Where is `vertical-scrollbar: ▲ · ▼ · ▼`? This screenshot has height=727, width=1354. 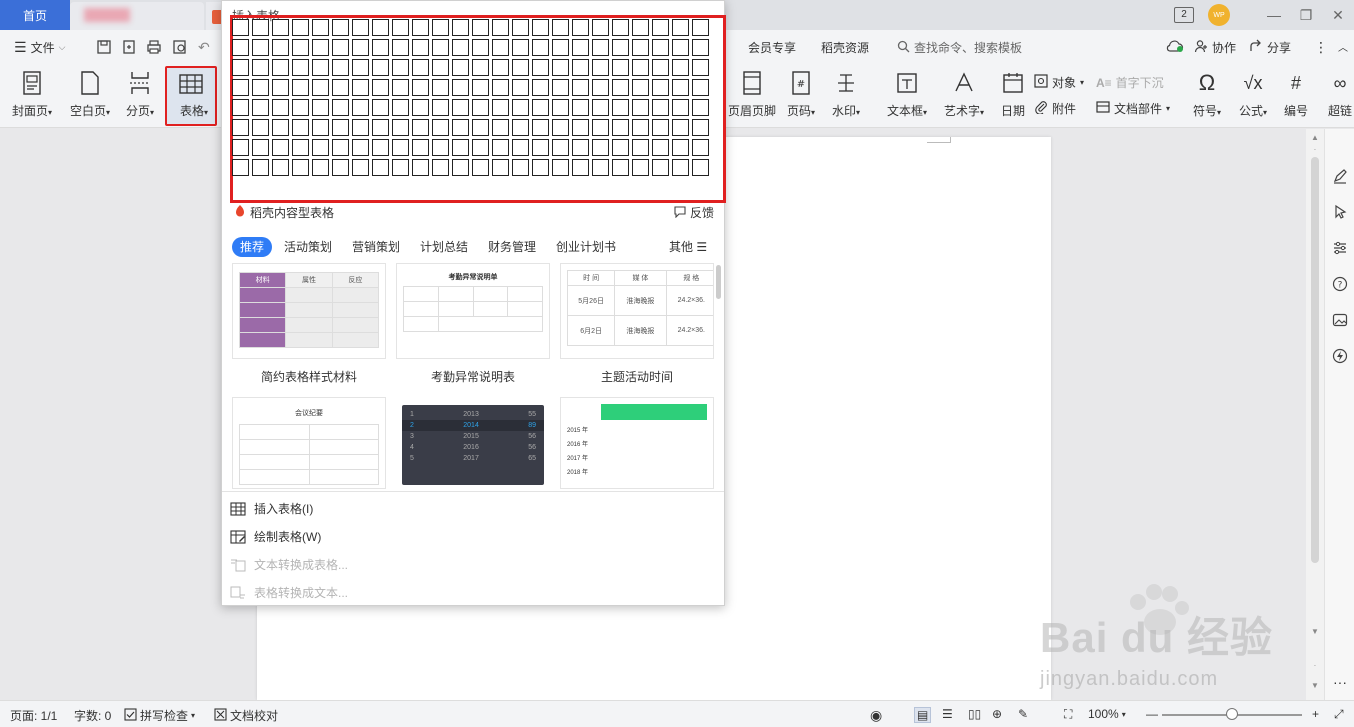
vertical-scrollbar: ▲ · ▼ · ▼ is located at coordinates (1315, 414).